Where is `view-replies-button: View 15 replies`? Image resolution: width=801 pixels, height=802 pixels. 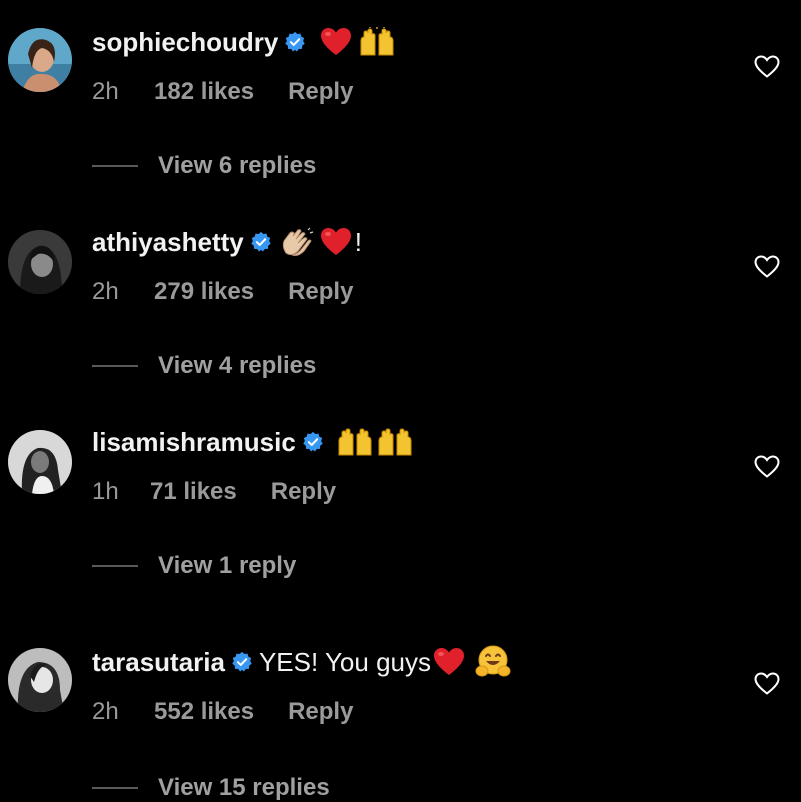
view-replies-button: View 15 replies is located at coordinates (211, 788).